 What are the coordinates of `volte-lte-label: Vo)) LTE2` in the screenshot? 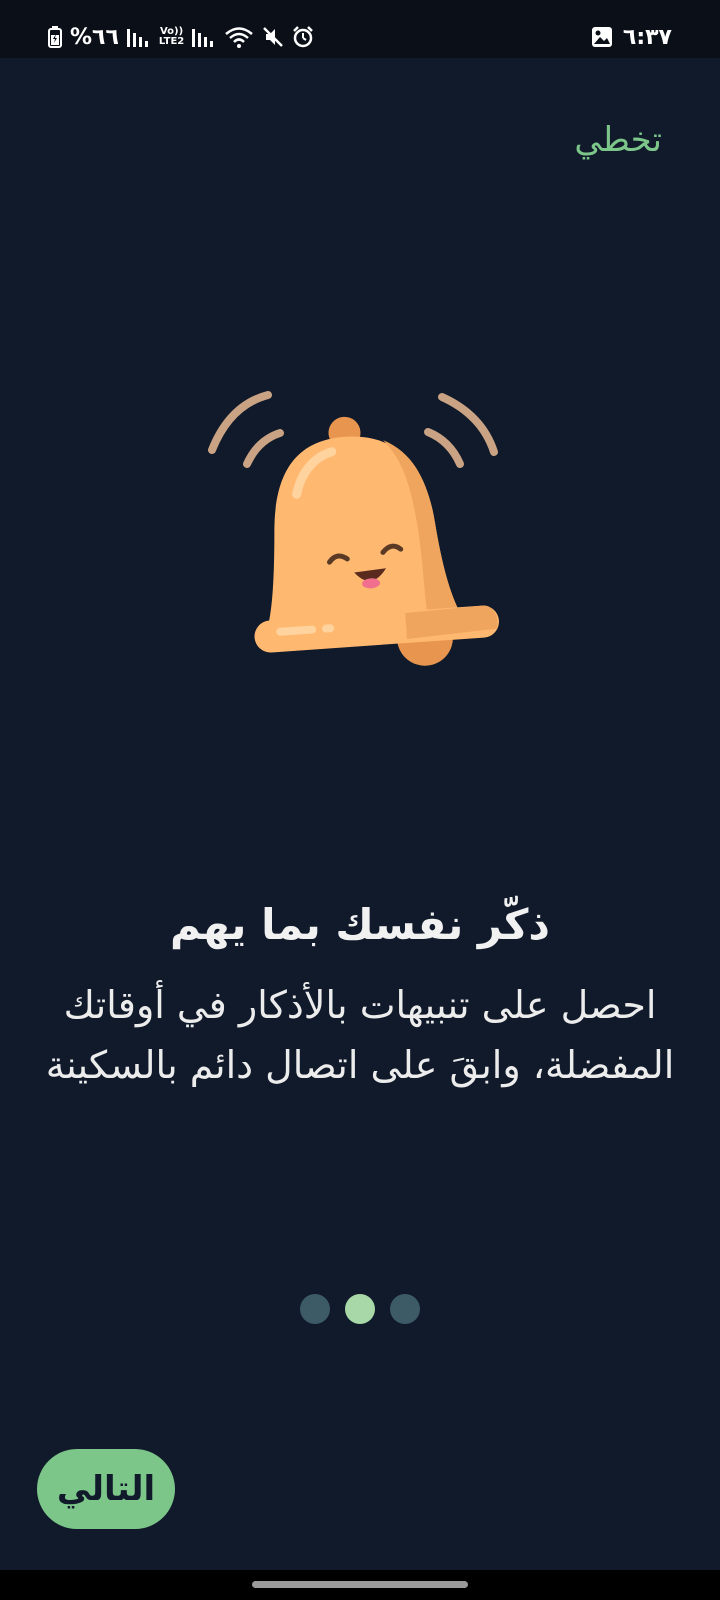 It's located at (171, 37).